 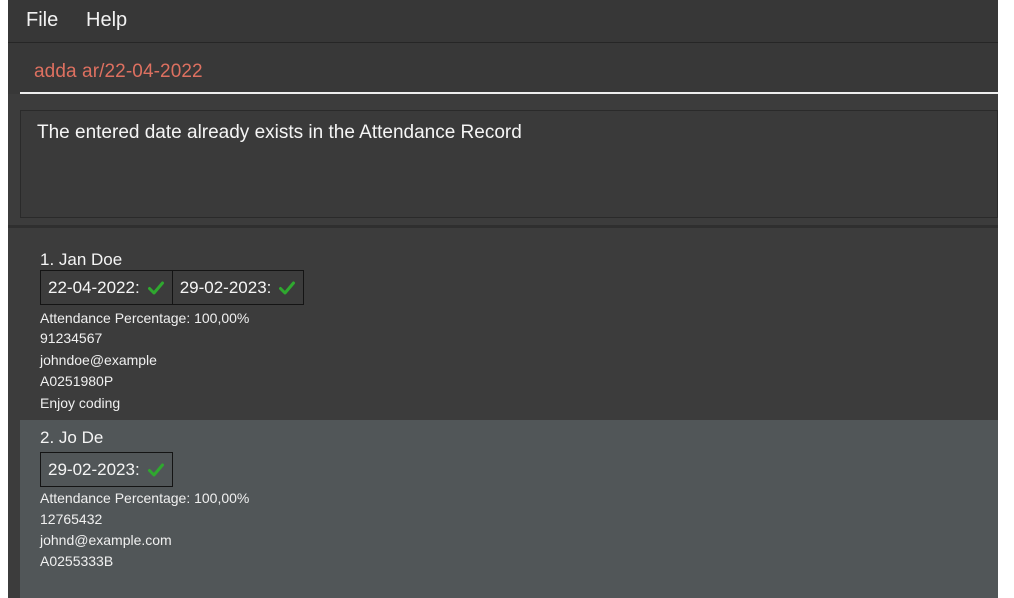 I want to click on person-email: johnd@example.com, so click(x=106, y=540).